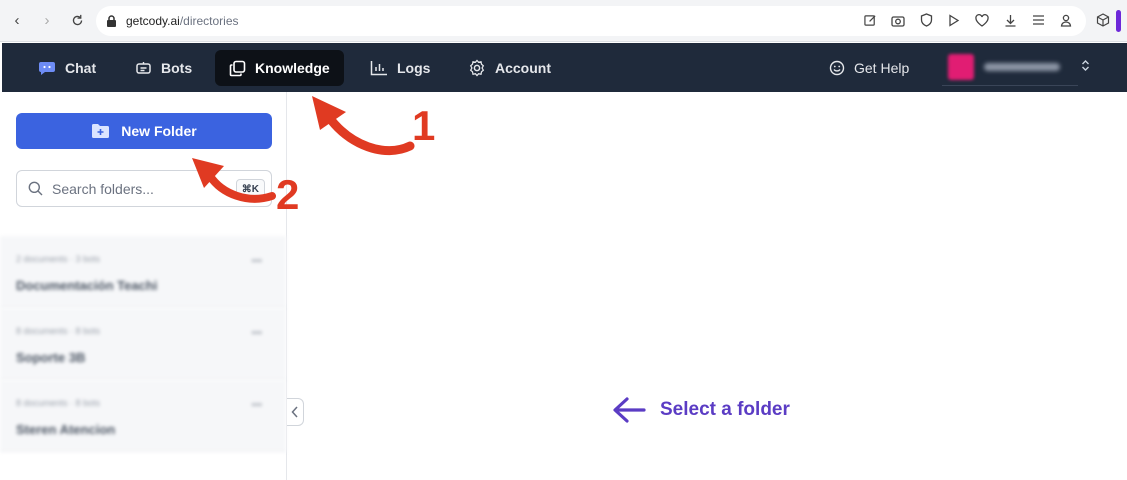 This screenshot has height=480, width=1127. I want to click on play-icon, so click(954, 20).